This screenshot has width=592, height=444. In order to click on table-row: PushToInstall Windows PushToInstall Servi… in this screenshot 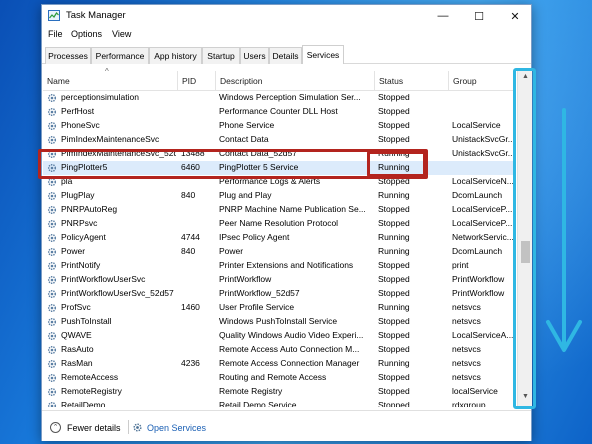, I will do `click(279, 322)`.